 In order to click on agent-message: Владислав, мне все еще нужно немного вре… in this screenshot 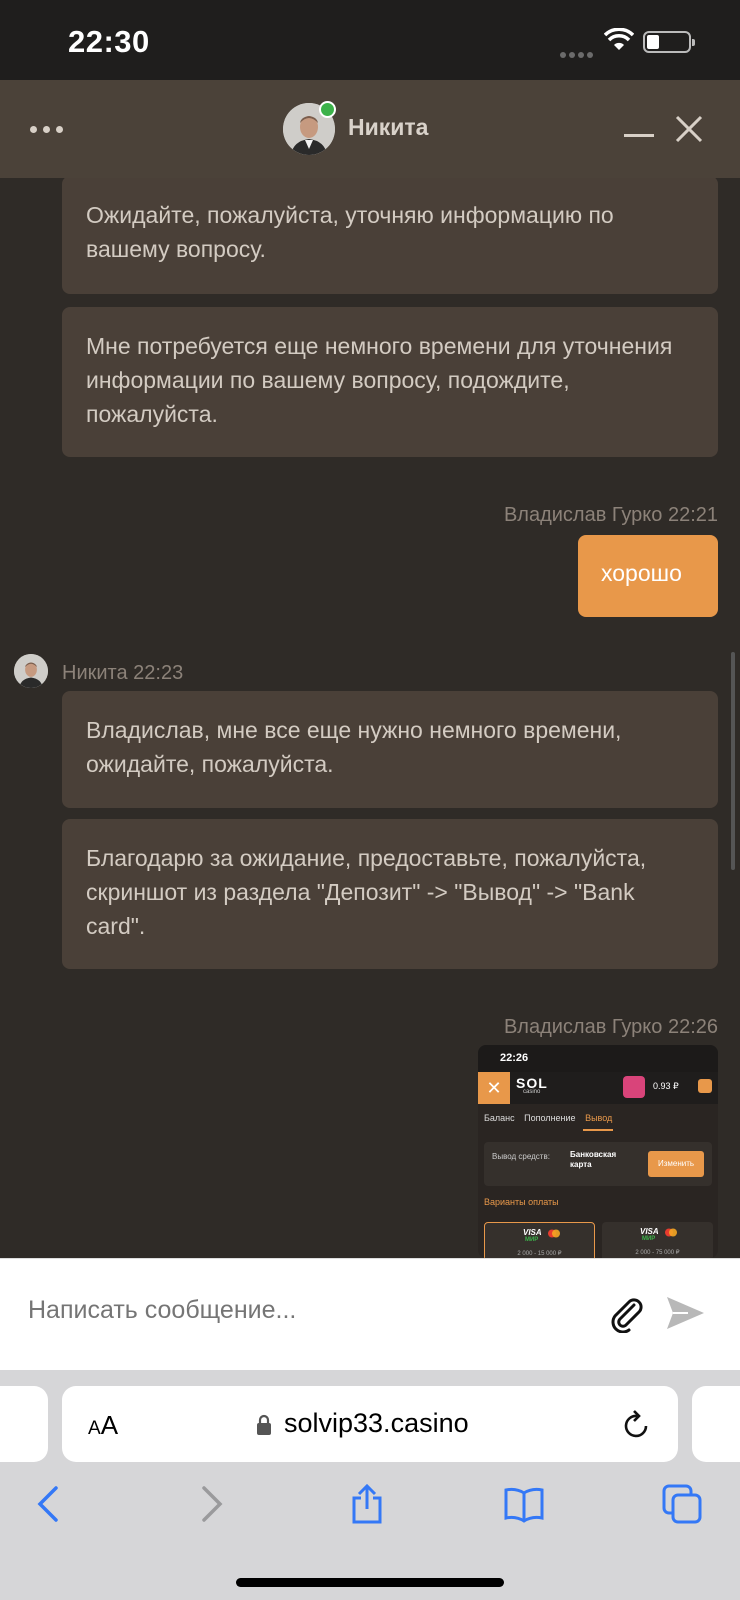, I will do `click(390, 749)`.